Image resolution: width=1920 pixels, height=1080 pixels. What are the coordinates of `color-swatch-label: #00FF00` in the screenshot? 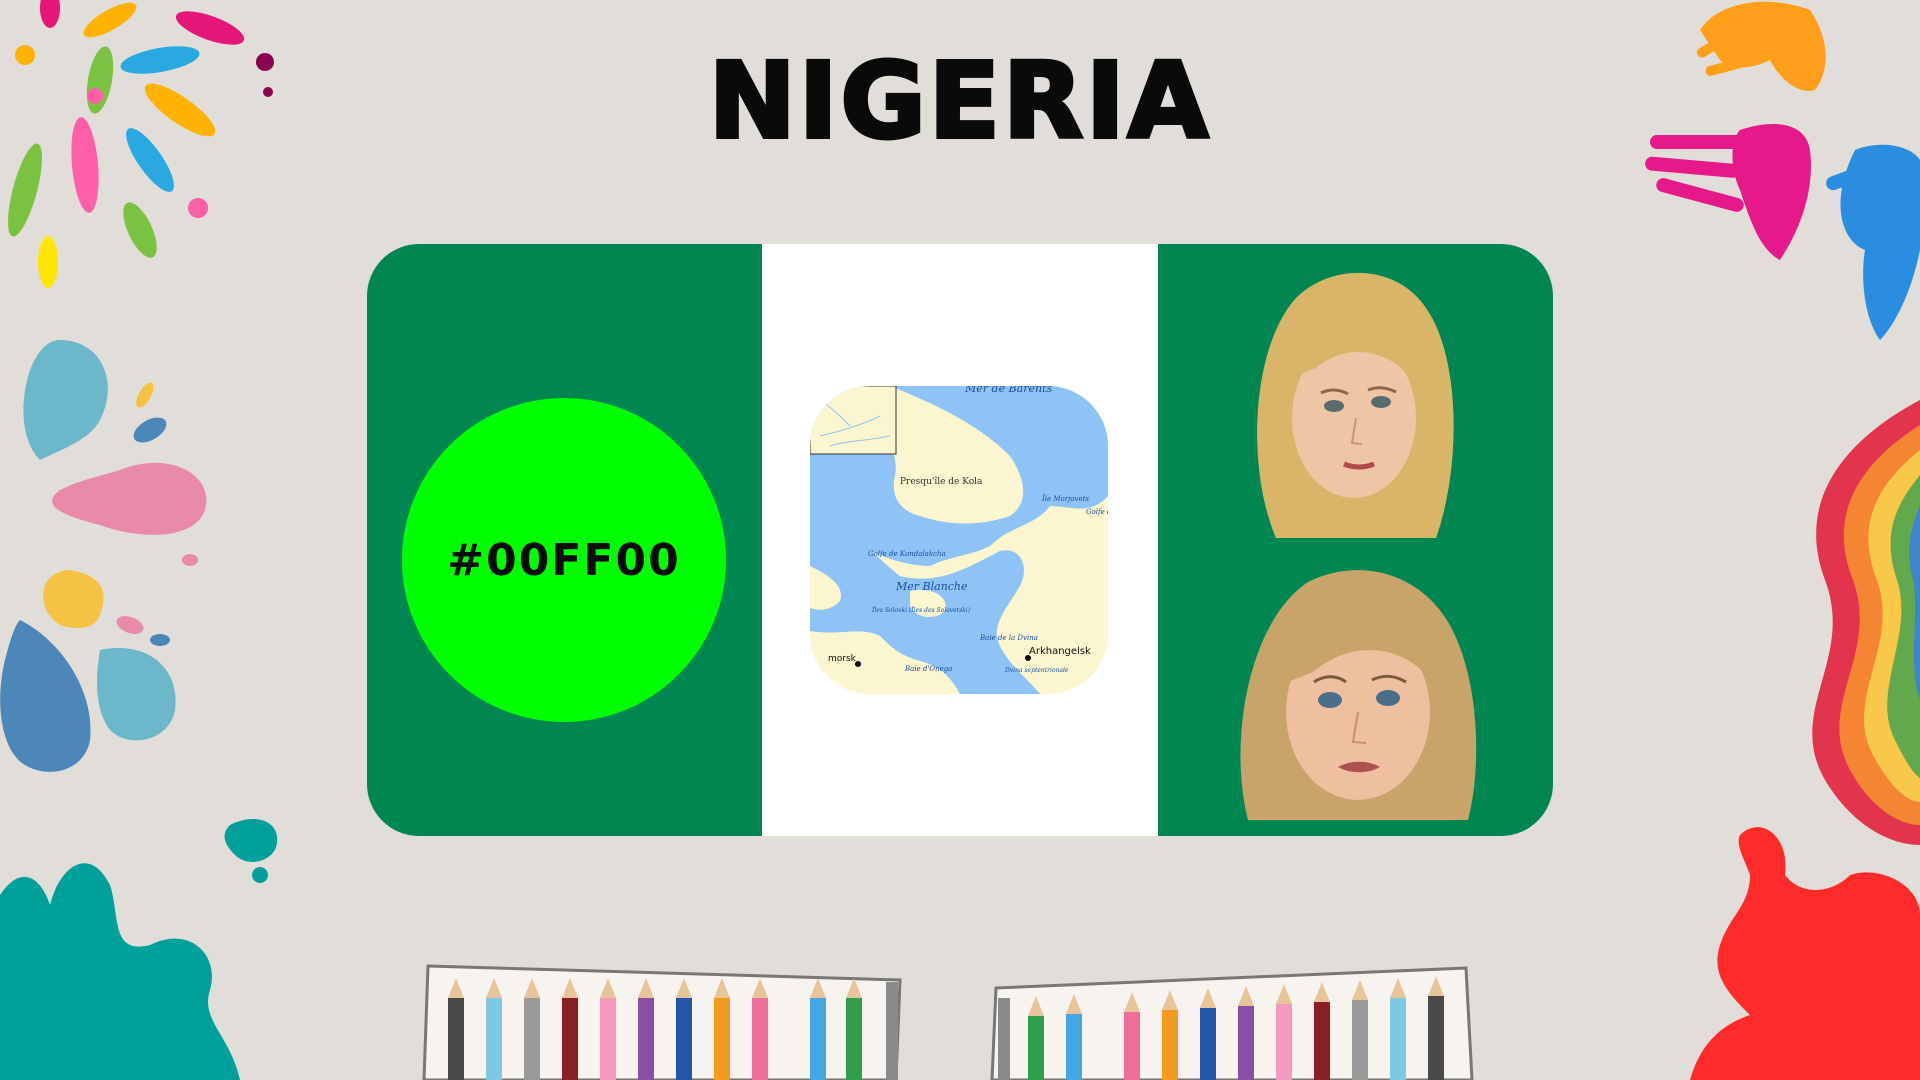 It's located at (564, 560).